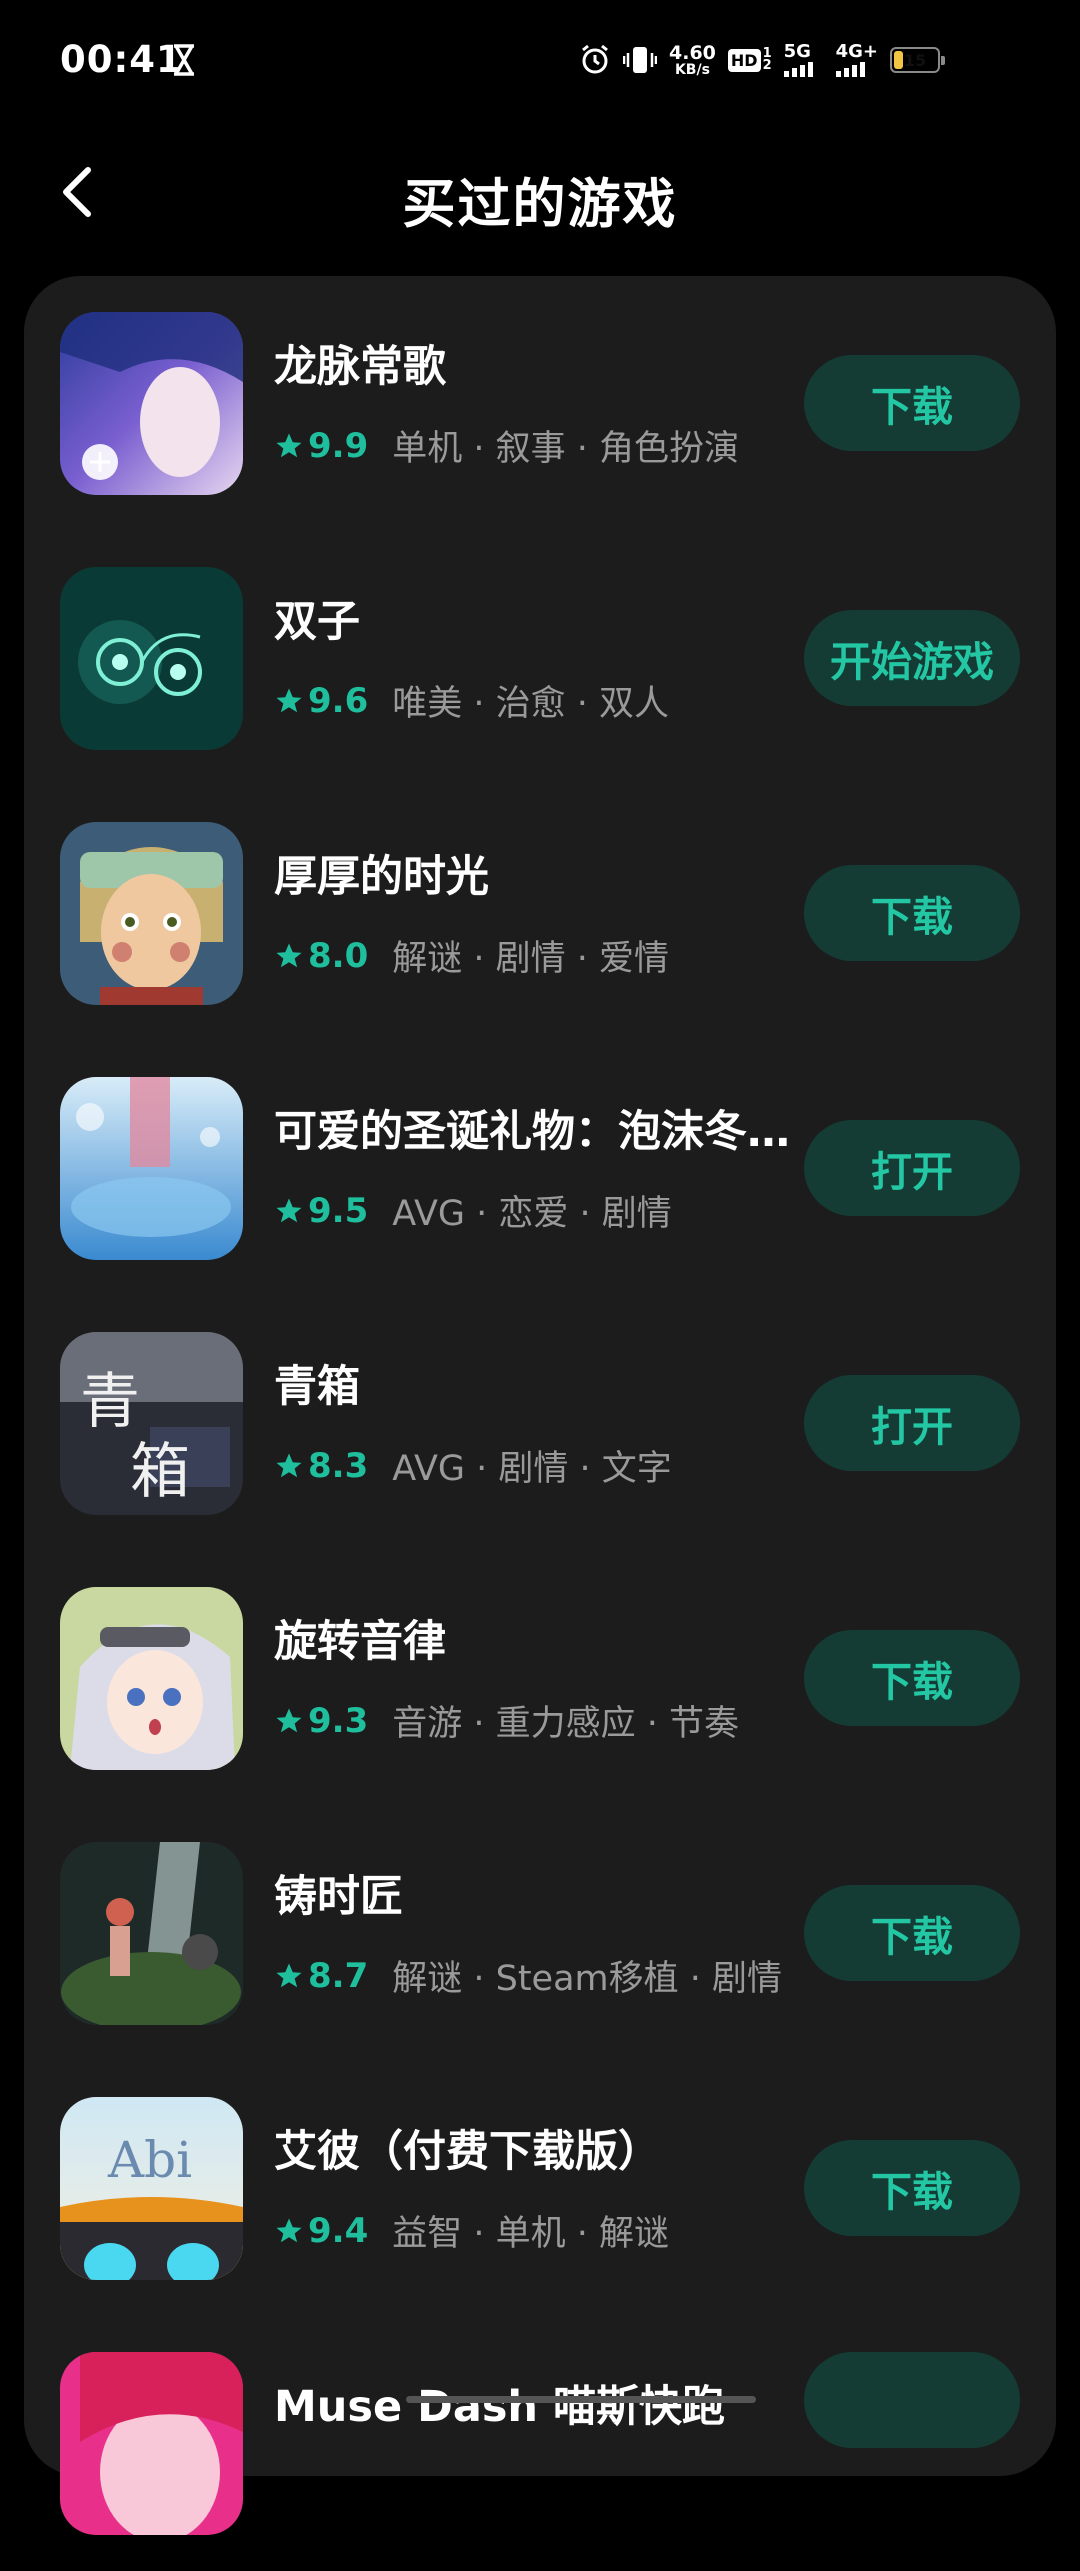 This screenshot has height=2571, width=1080. Describe the element at coordinates (803, 60) in the screenshot. I see `signal-5g-icon: 5G` at that location.